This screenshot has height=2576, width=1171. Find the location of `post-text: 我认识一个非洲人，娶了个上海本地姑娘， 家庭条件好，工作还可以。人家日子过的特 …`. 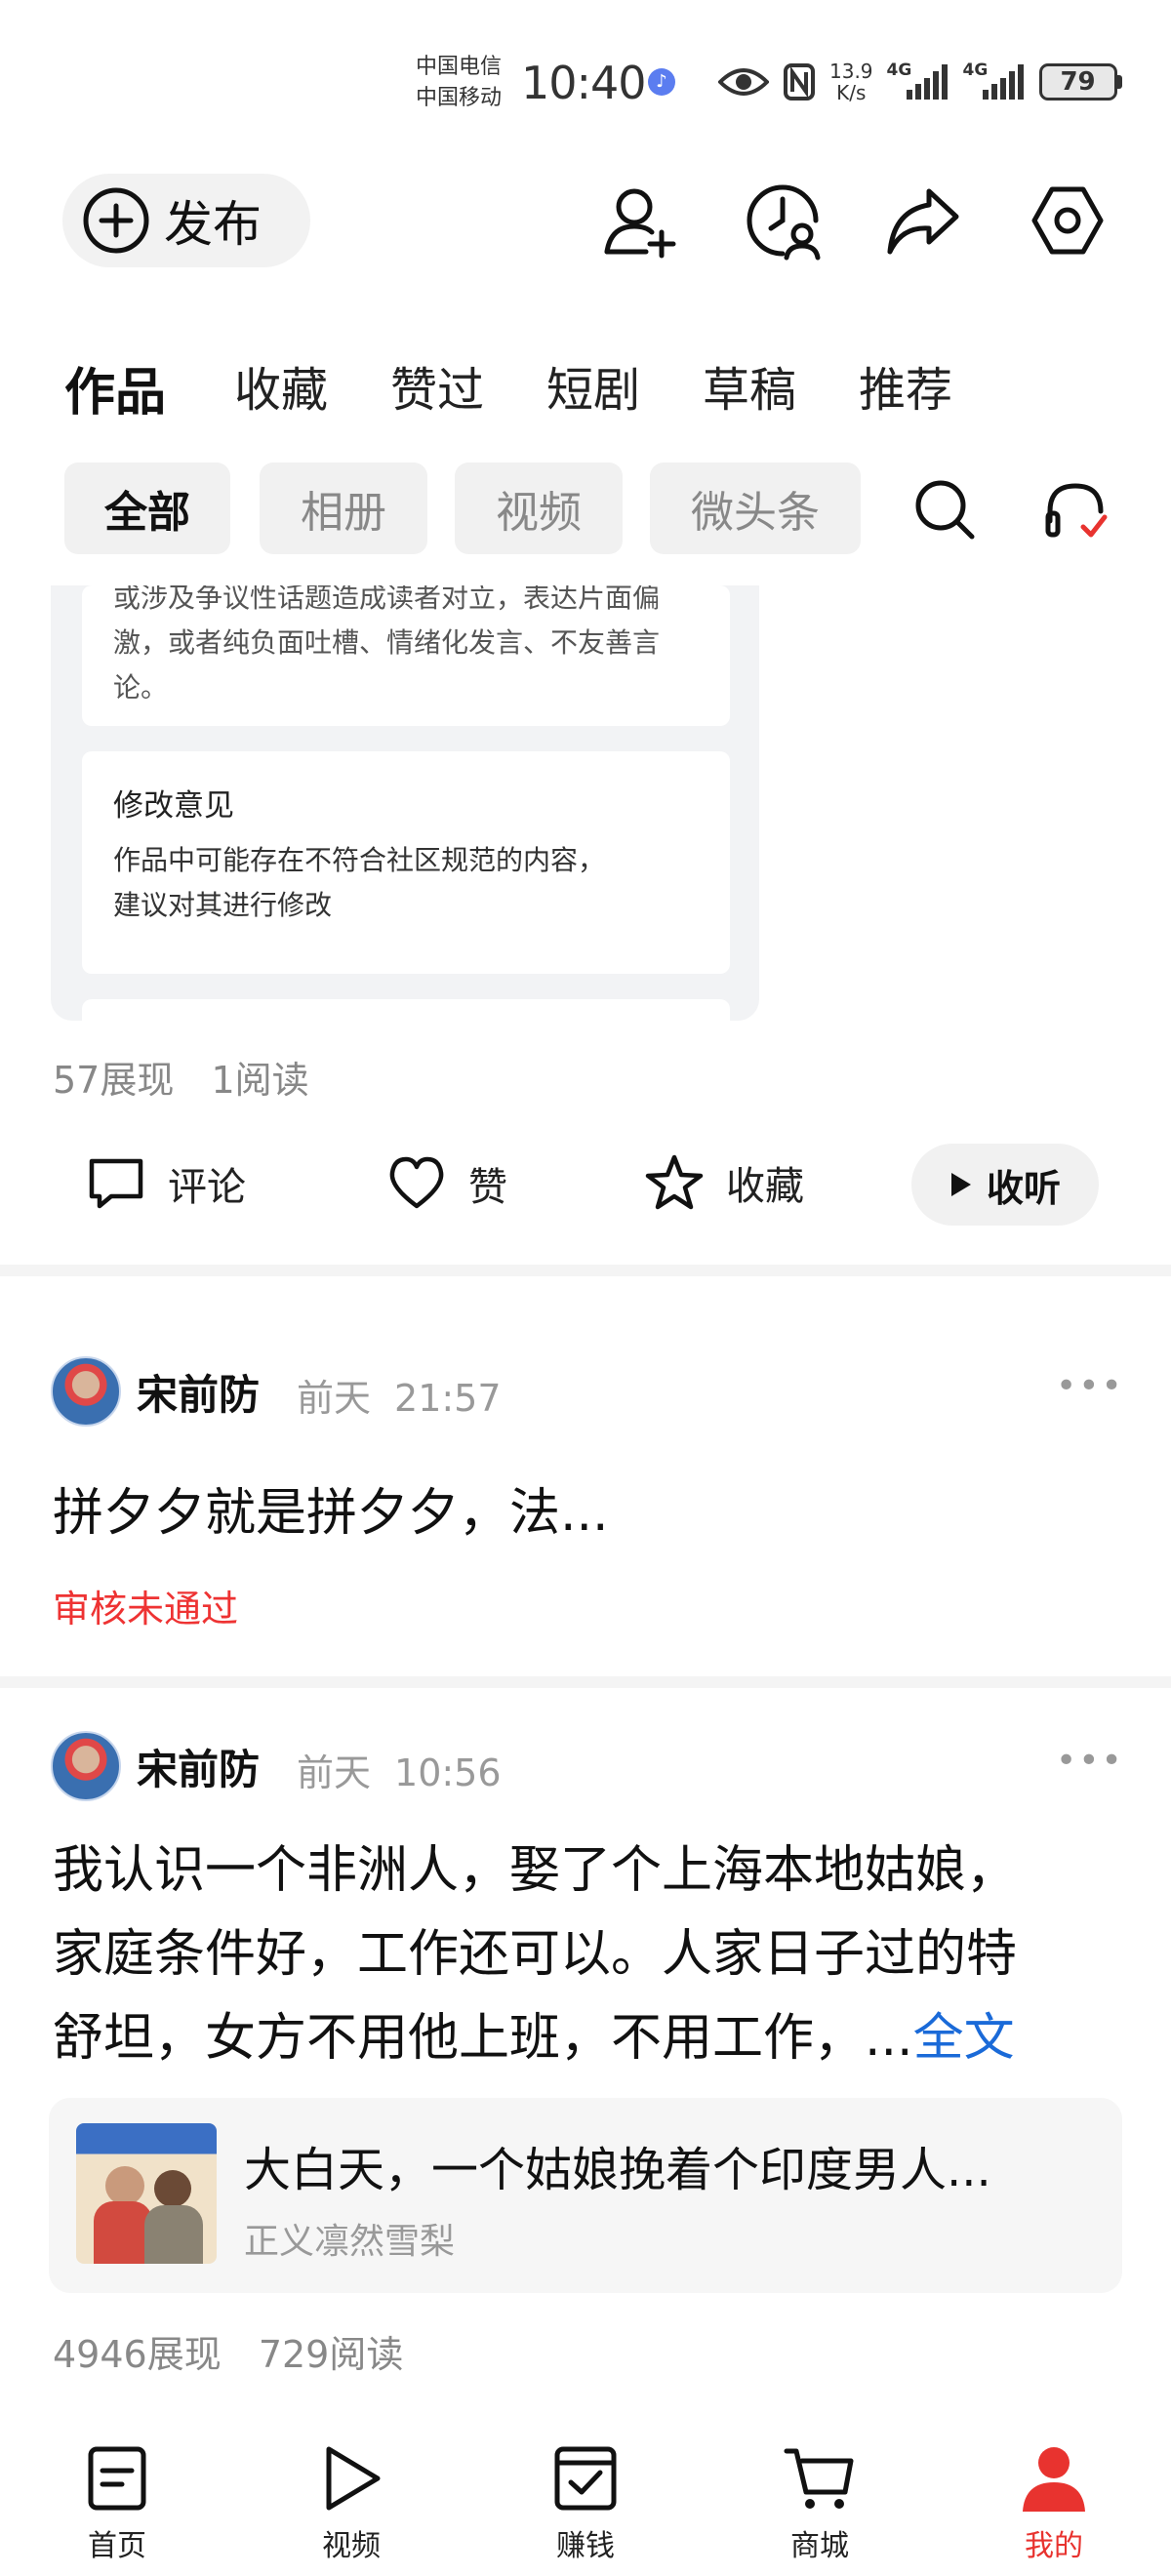

post-text: 我认识一个非洲人，娶了个上海本地姑娘， 家庭条件好，工作还可以。人家日子过的特 … is located at coordinates (594, 1954).